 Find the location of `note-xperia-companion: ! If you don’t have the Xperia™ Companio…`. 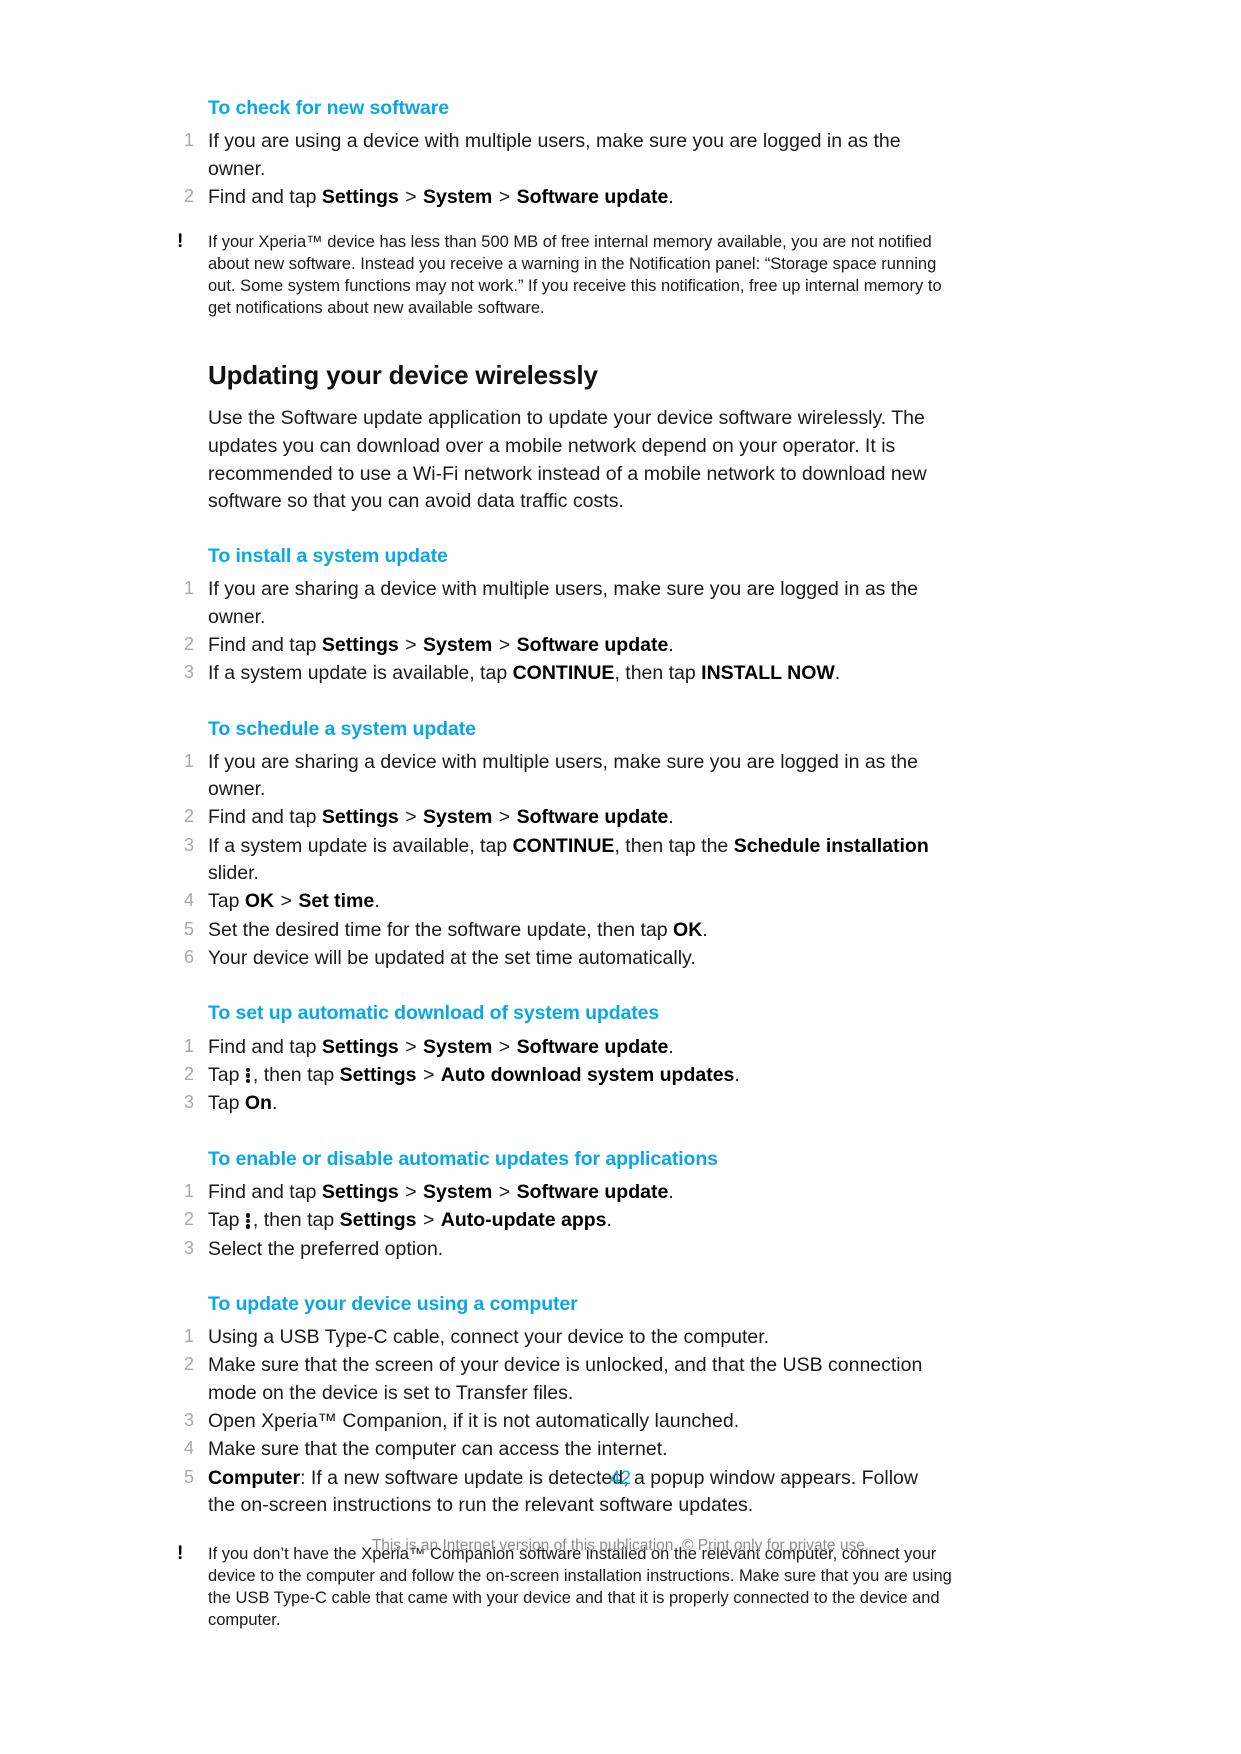

note-xperia-companion: ! If you don’t have the Xperia™ Companio… is located at coordinates (564, 1587).